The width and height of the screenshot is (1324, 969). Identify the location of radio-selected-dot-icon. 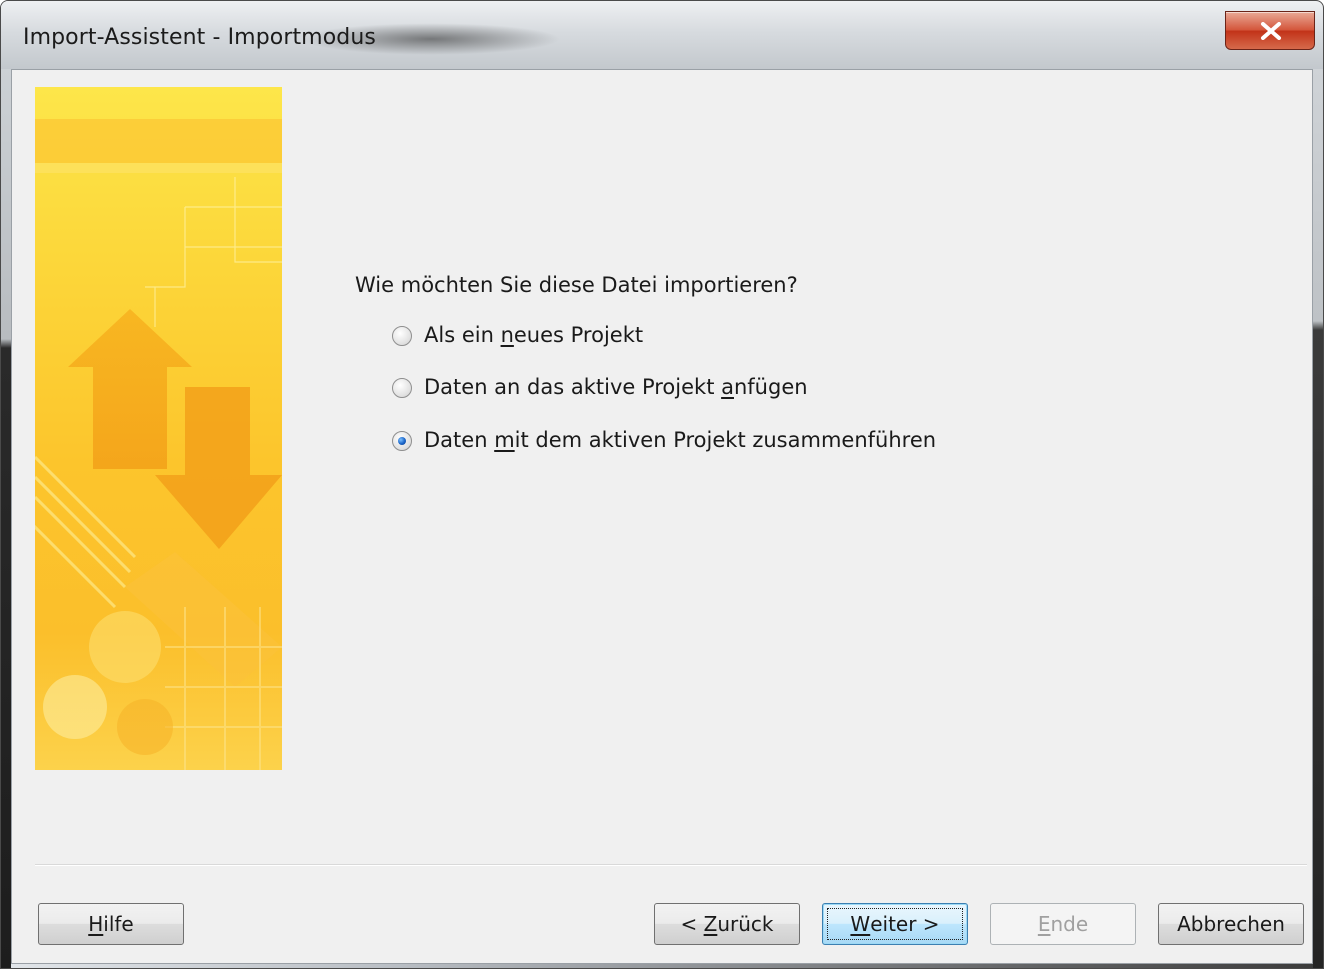
(402, 441).